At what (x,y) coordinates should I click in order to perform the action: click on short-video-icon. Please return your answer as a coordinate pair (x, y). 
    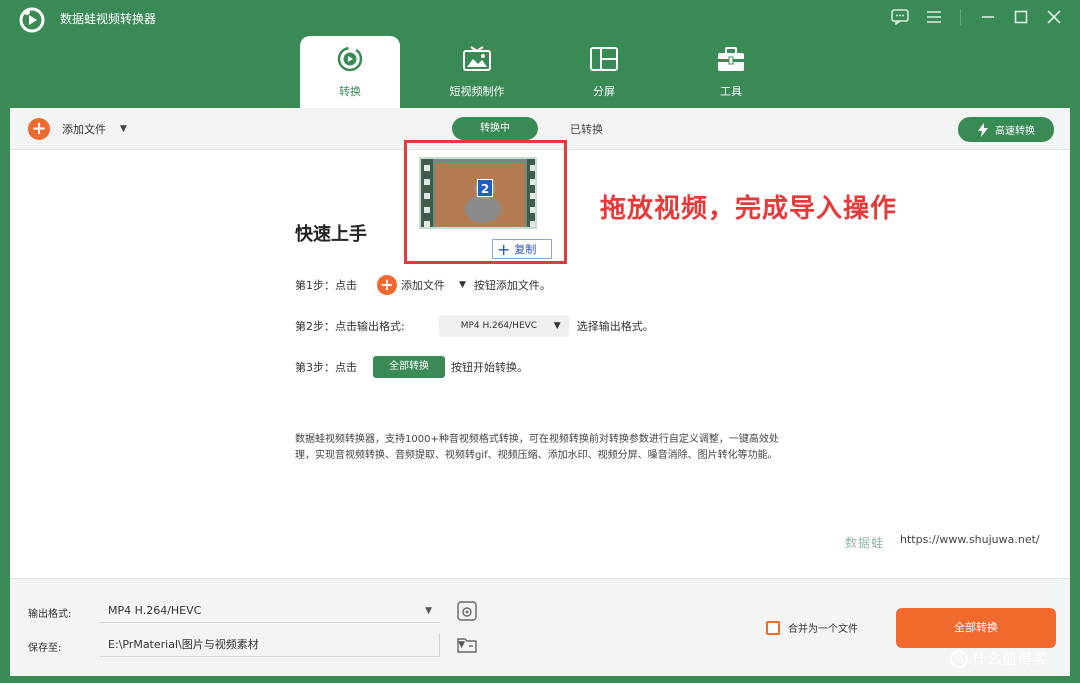
    Looking at the image, I should click on (477, 58).